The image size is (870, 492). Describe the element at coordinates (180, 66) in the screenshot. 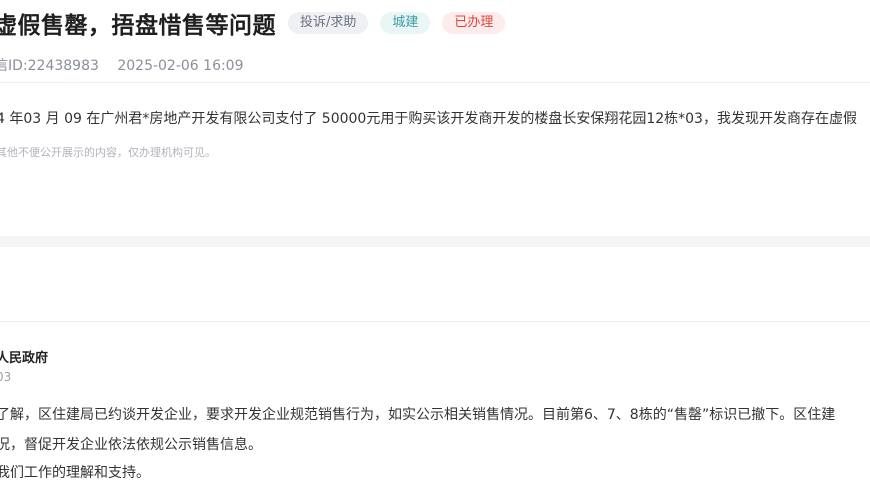

I see `post-datetime: 2025-02-06 16:09` at that location.